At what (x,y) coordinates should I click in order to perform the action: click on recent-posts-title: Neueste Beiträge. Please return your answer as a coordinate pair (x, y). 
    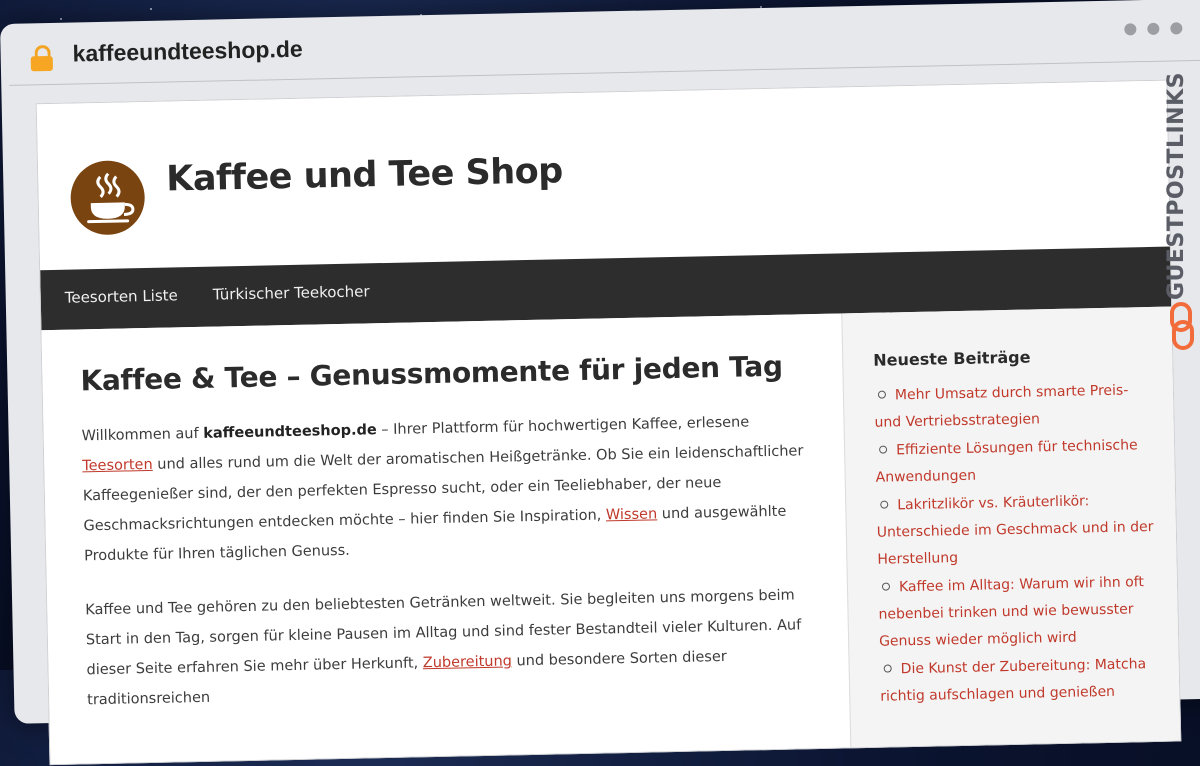
    Looking at the image, I should click on (952, 358).